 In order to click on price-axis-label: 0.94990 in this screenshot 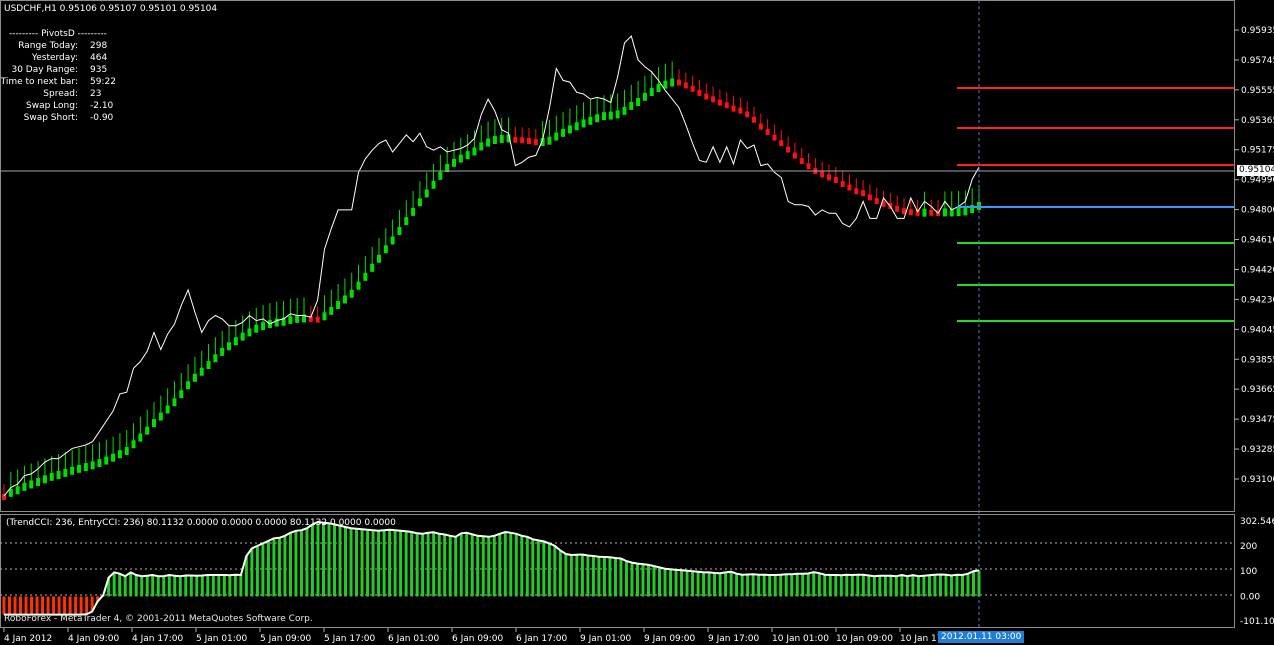, I will do `click(1257, 181)`.